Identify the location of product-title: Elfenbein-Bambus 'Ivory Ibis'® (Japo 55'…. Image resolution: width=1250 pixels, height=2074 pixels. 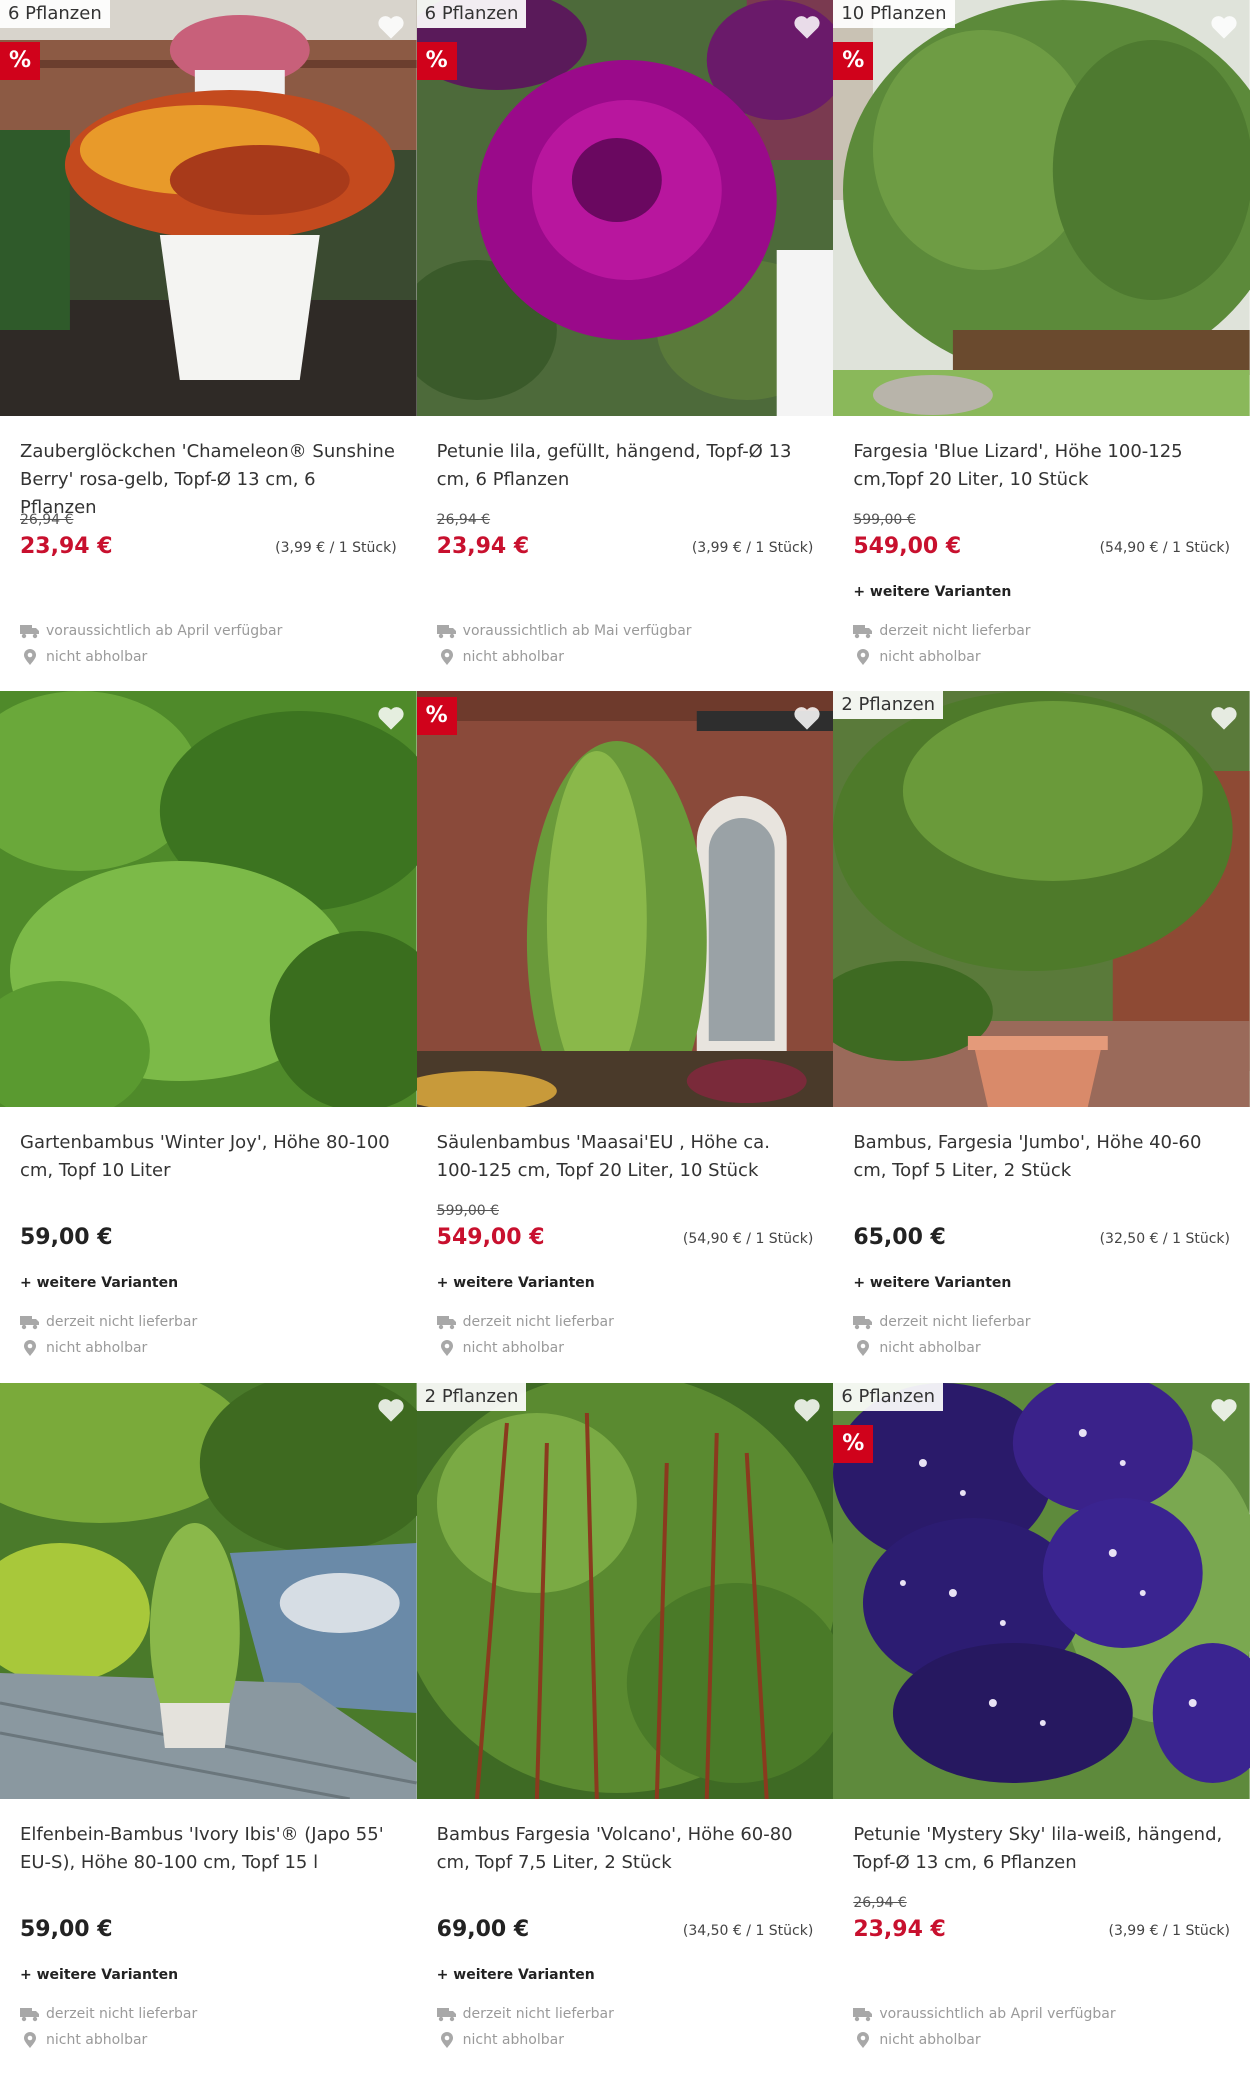
(208, 1849).